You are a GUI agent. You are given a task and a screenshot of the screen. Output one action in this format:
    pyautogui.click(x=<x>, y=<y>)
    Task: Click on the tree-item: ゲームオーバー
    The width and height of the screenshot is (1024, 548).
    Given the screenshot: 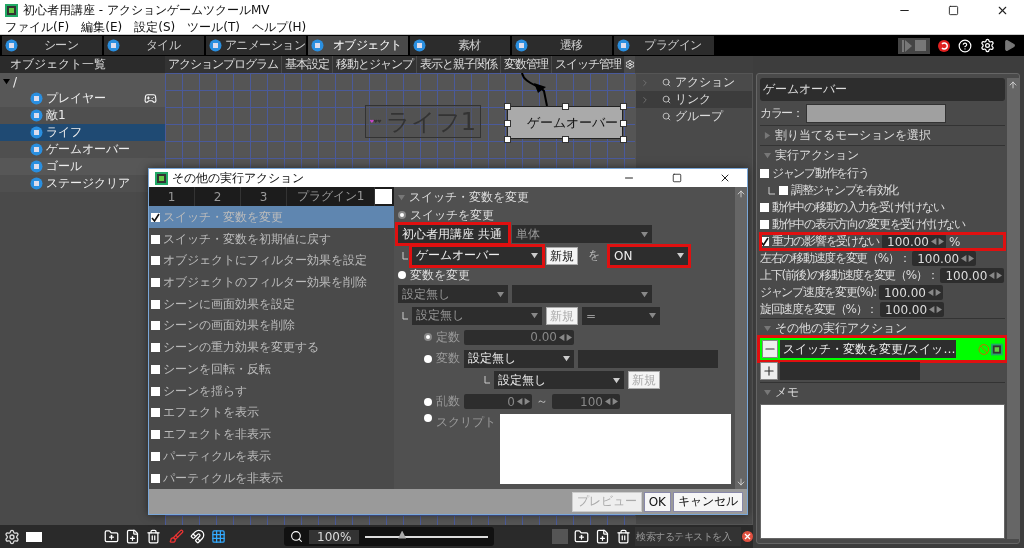 What is the action you would take?
    pyautogui.click(x=82, y=149)
    